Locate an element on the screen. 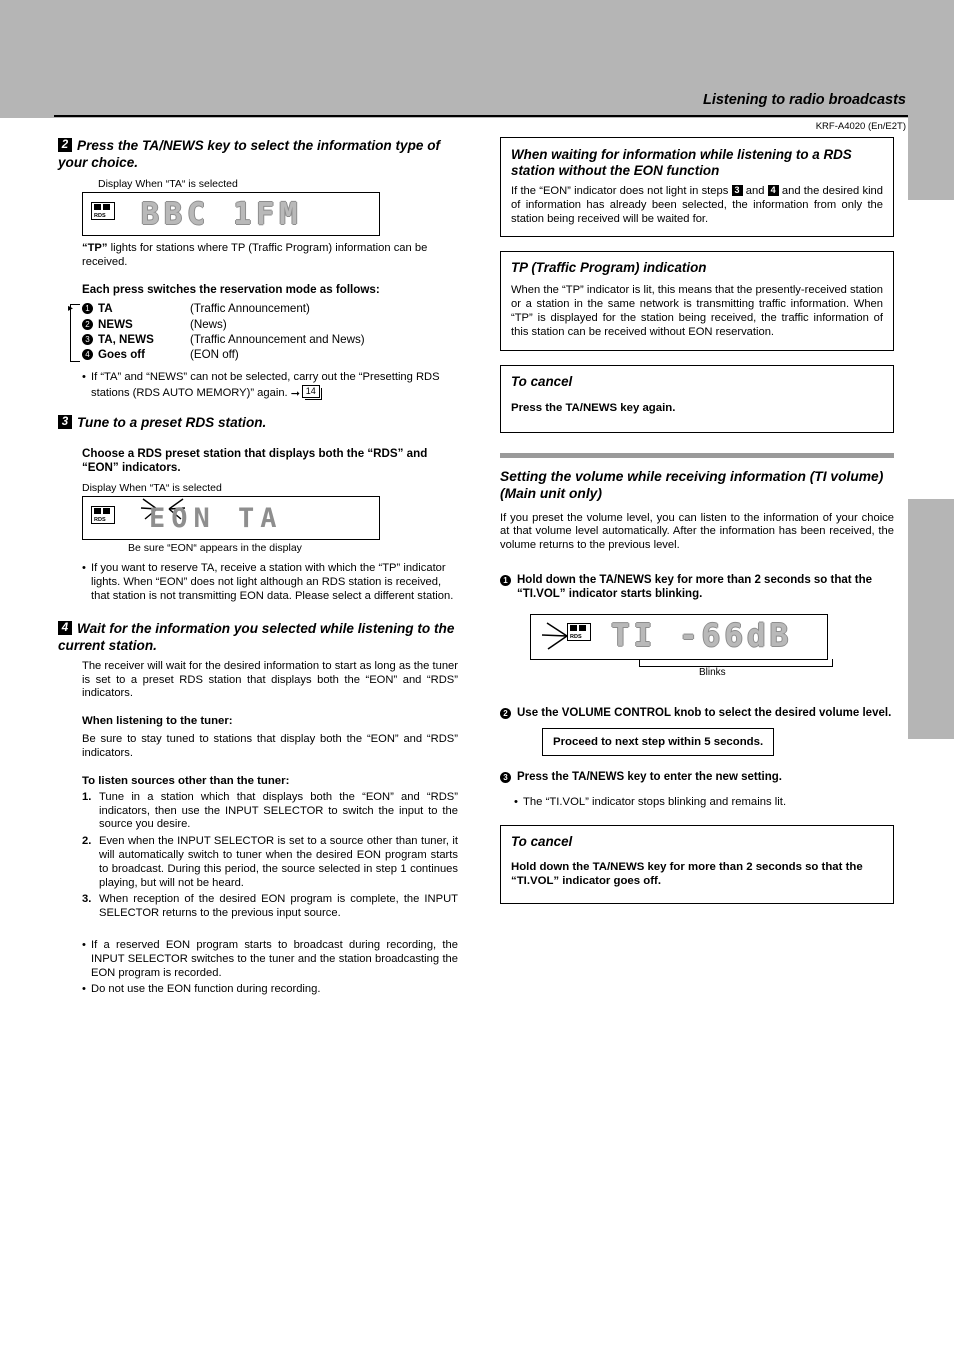 Image resolution: width=954 pixels, height=1351 pixels. step-4-number: 4 is located at coordinates (65, 627).